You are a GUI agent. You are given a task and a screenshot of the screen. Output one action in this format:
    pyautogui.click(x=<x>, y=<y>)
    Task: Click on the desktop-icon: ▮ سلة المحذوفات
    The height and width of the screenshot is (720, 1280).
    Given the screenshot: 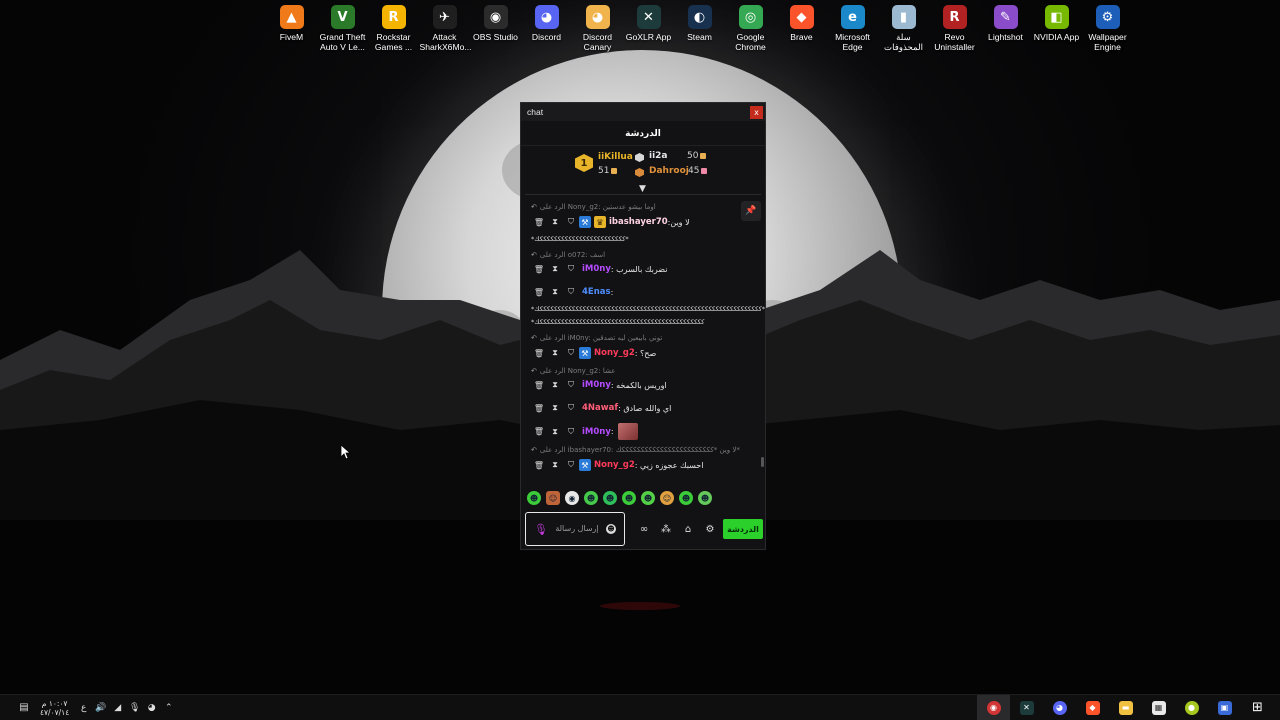 What is the action you would take?
    pyautogui.click(x=903, y=27)
    